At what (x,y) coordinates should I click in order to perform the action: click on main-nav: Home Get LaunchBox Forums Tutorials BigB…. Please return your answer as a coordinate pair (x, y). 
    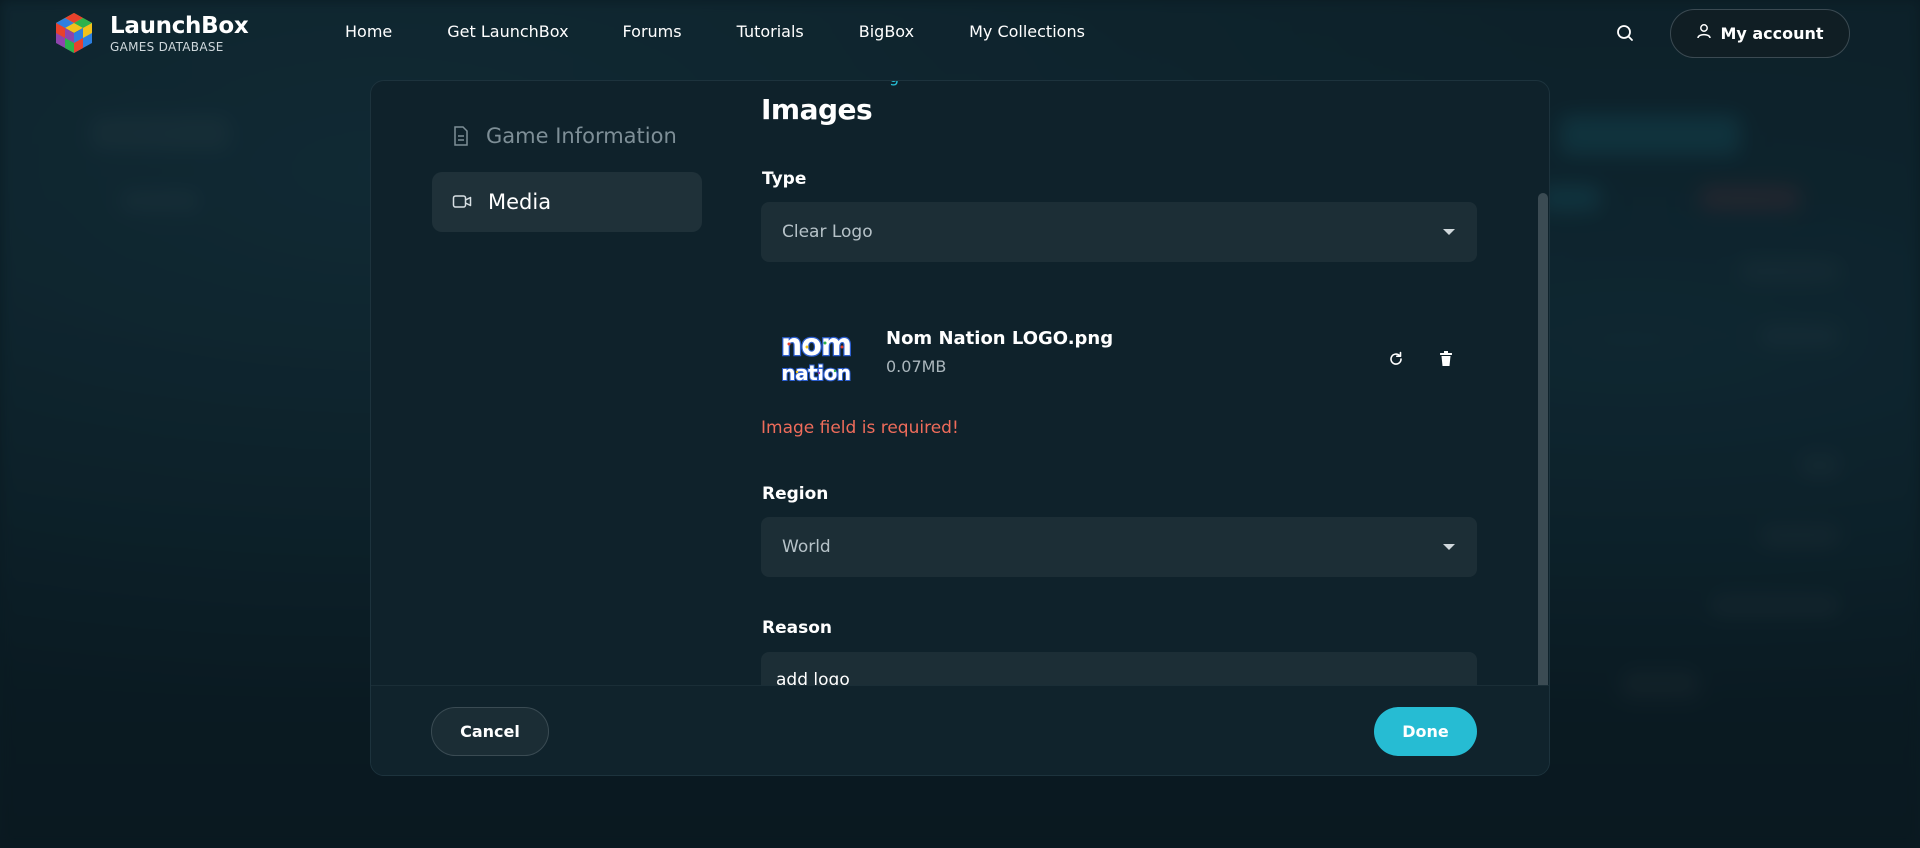
    Looking at the image, I should click on (742, 31).